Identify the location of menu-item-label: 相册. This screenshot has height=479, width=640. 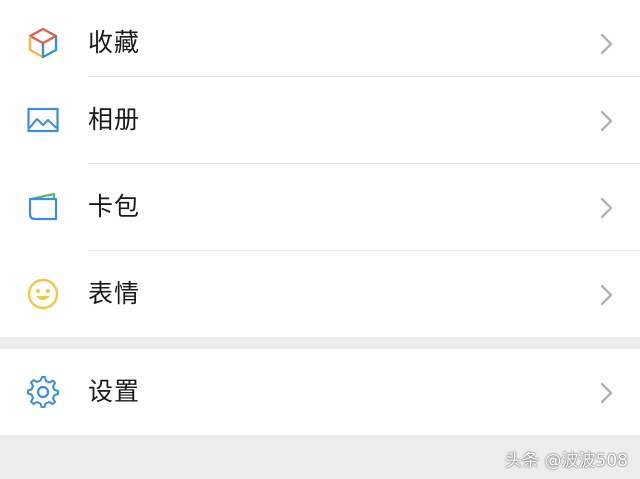
(114, 119).